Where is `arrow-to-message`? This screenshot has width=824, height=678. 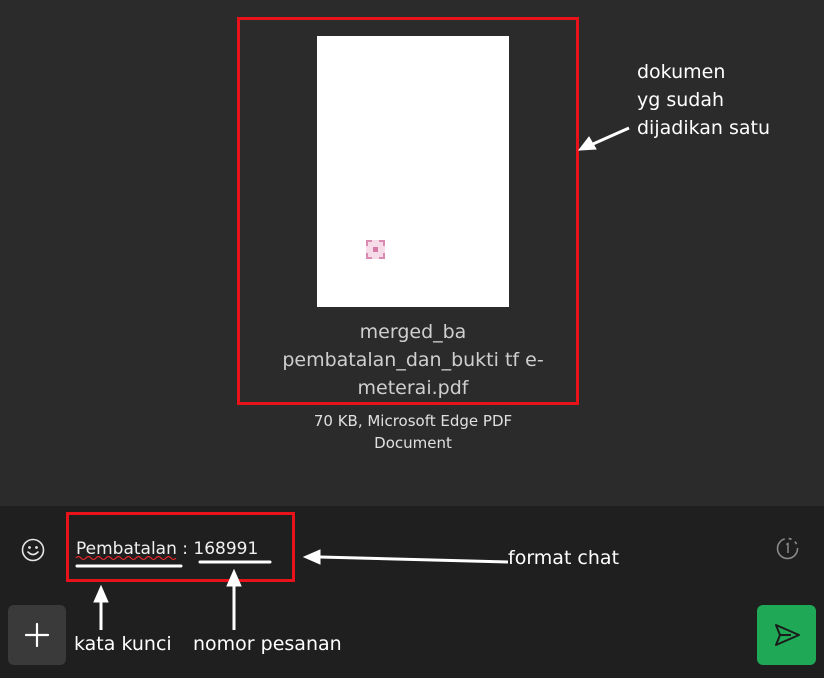 arrow-to-message is located at coordinates (405, 557).